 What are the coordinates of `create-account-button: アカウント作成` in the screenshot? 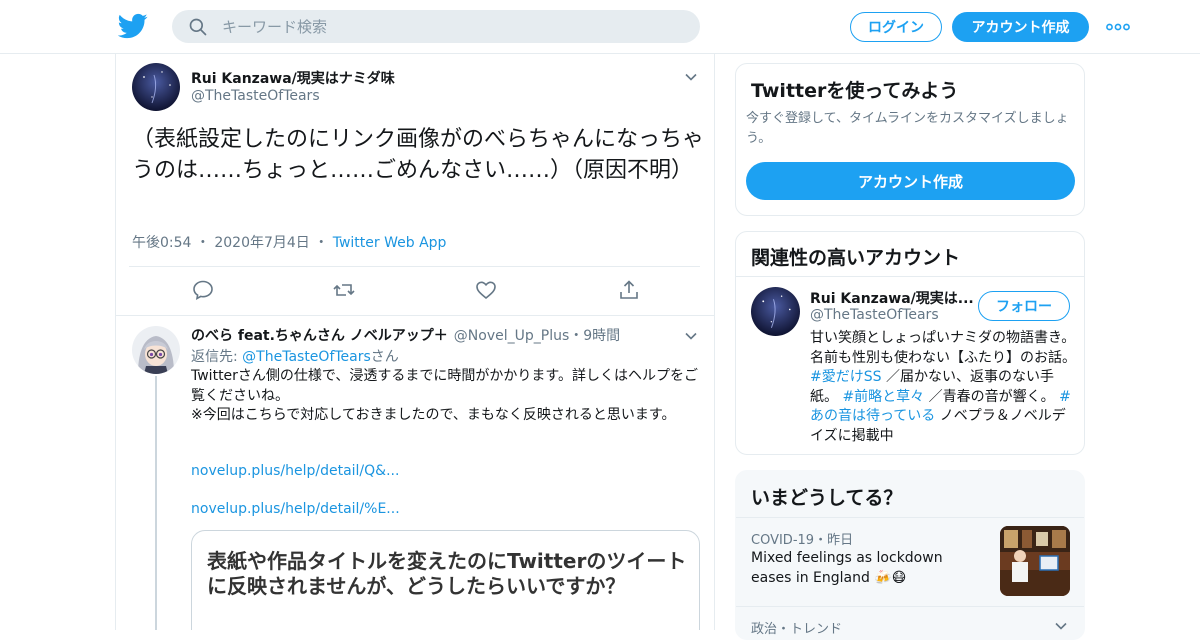 It's located at (910, 181).